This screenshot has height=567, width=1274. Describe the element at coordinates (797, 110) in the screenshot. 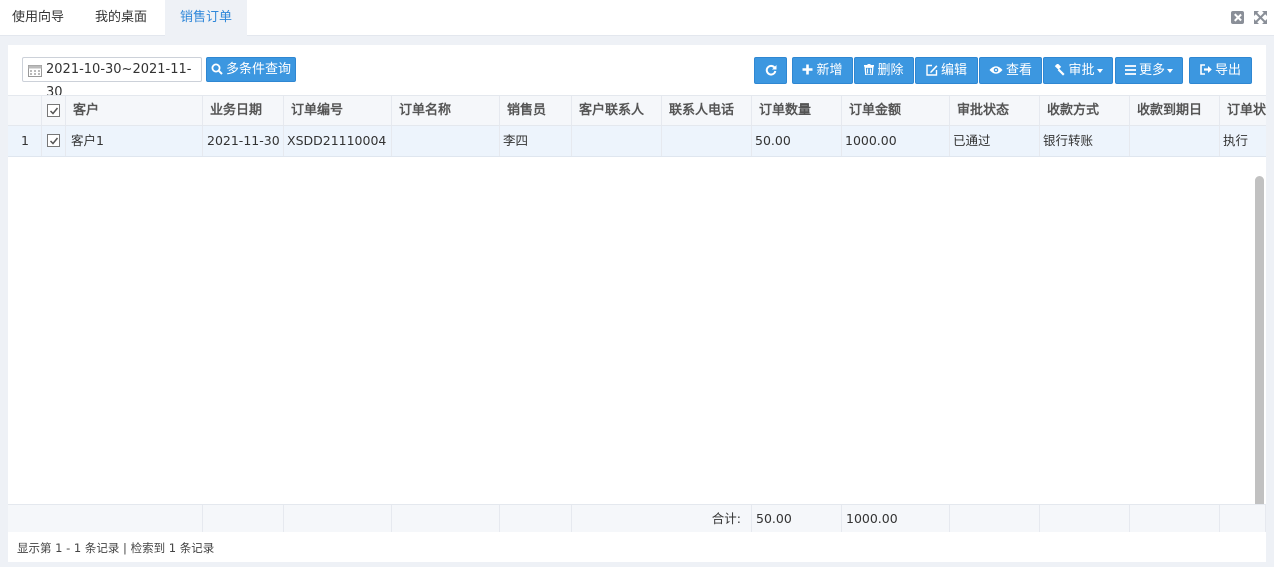

I see `column-header-quantity: 订单数量` at that location.